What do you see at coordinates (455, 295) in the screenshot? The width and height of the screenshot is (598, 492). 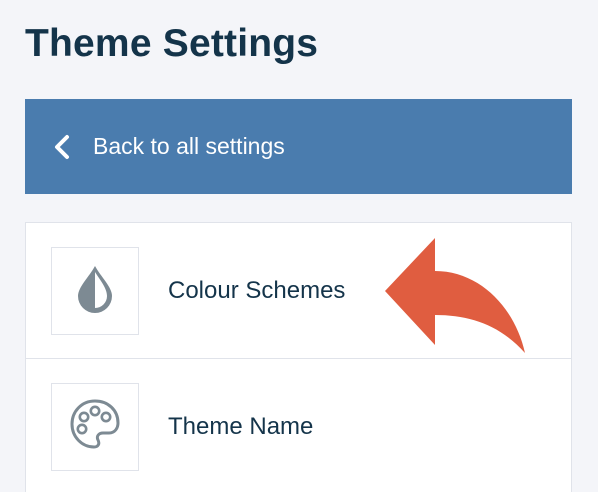 I see `pointer-arrow-annotation` at bounding box center [455, 295].